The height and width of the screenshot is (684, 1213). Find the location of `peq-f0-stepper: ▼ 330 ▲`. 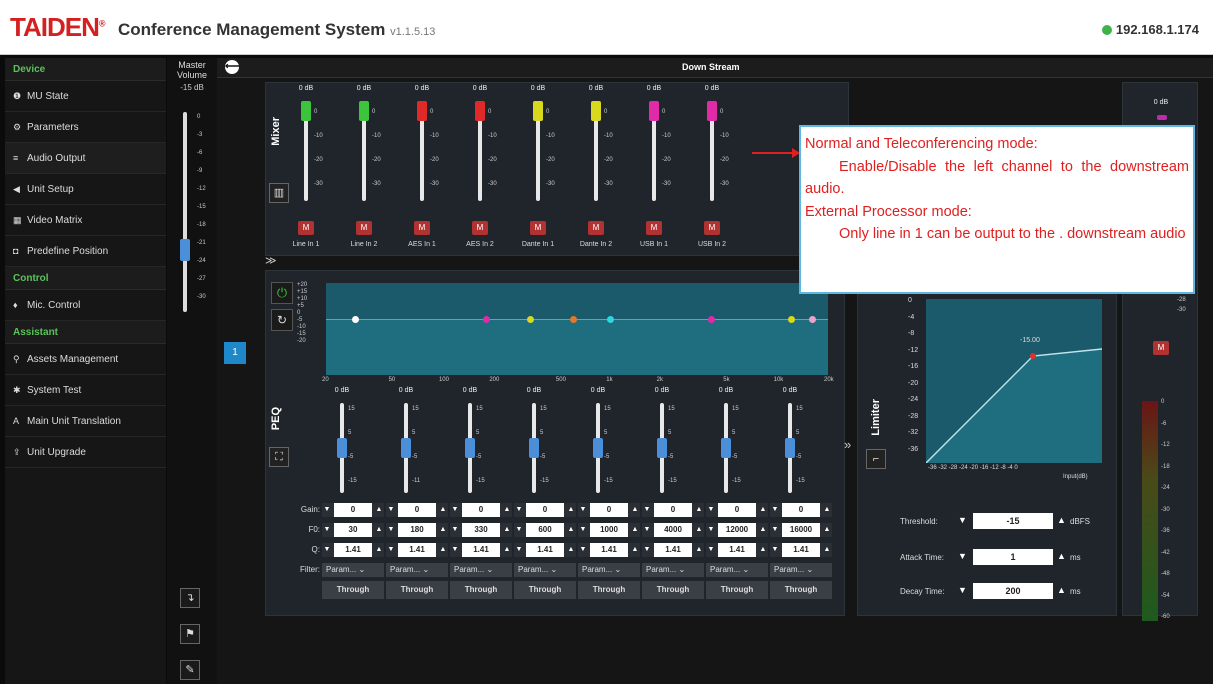

peq-f0-stepper: ▼ 330 ▲ is located at coordinates (481, 530).